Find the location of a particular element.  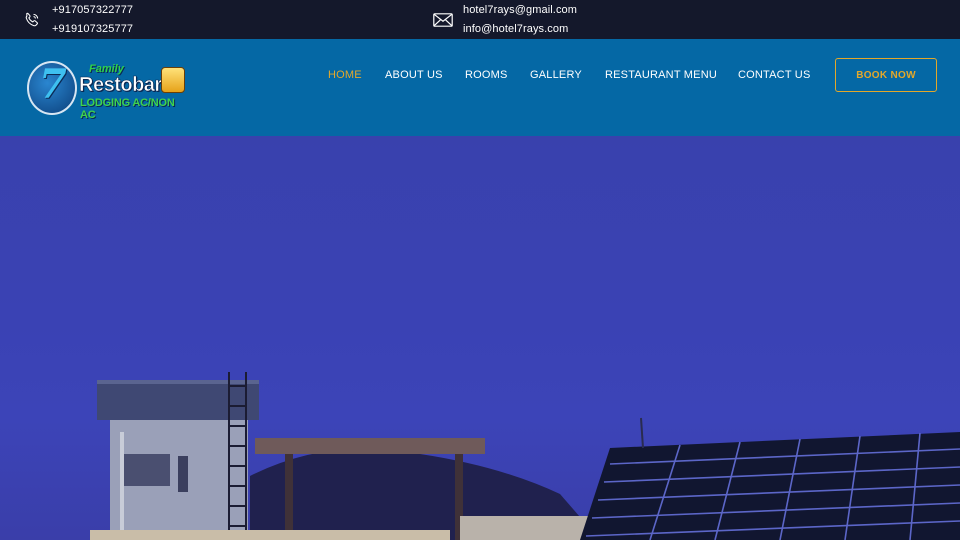

site-logo: 7 Family Restobar LODGING AC/NON AC is located at coordinates (107, 91).